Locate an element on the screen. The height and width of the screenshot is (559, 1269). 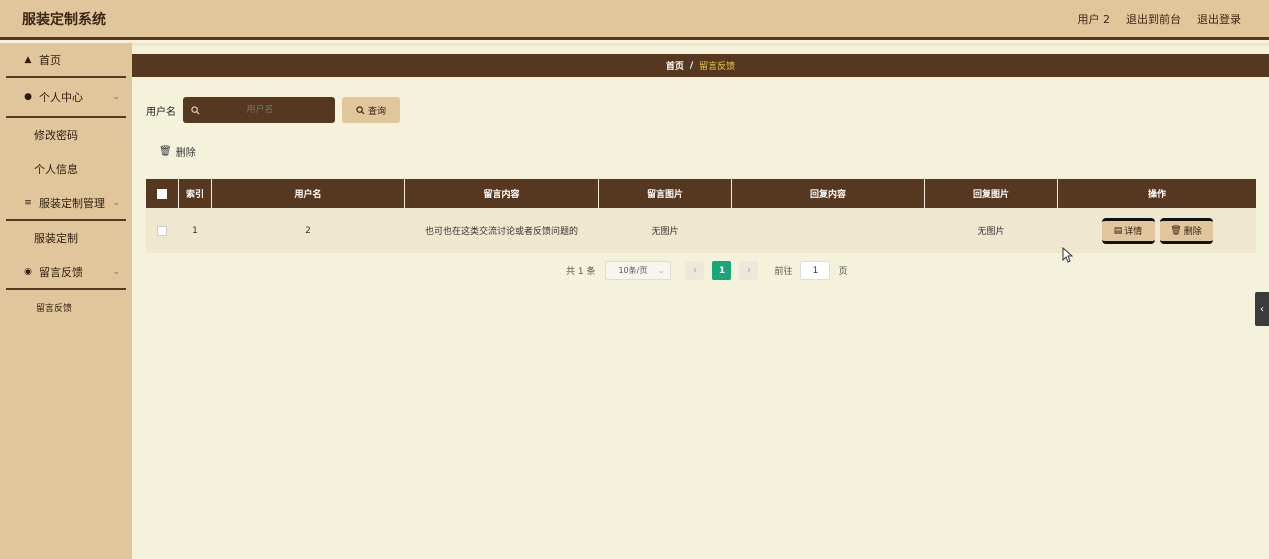
sidebar-item-home: ▲ 首页 is located at coordinates (66, 59).